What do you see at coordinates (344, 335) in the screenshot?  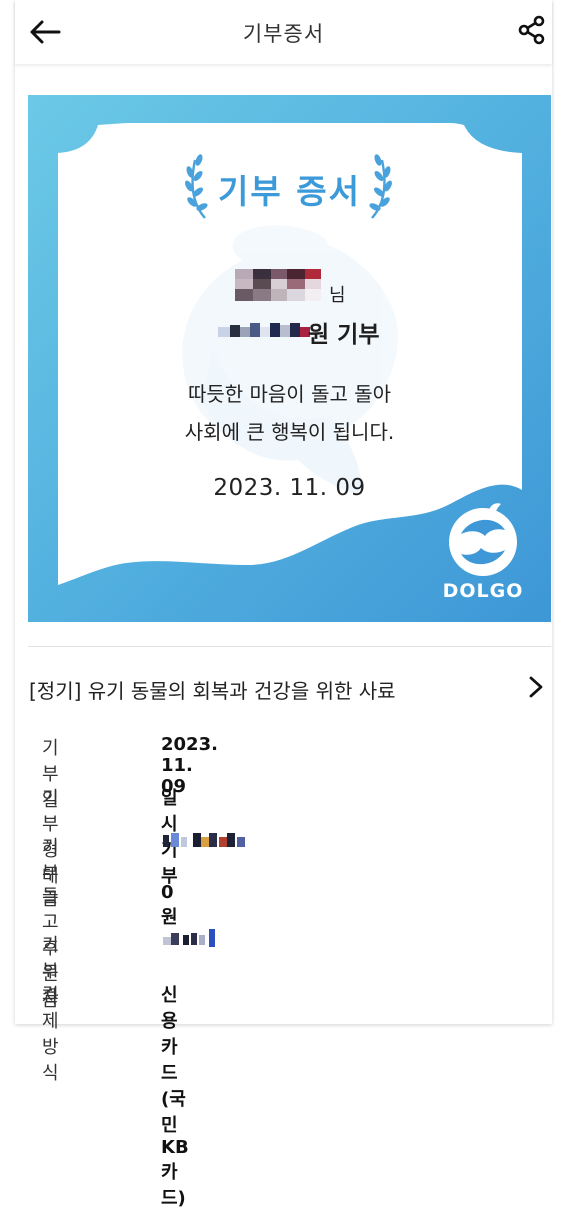 I see `donation-amount-label: 원 기부` at bounding box center [344, 335].